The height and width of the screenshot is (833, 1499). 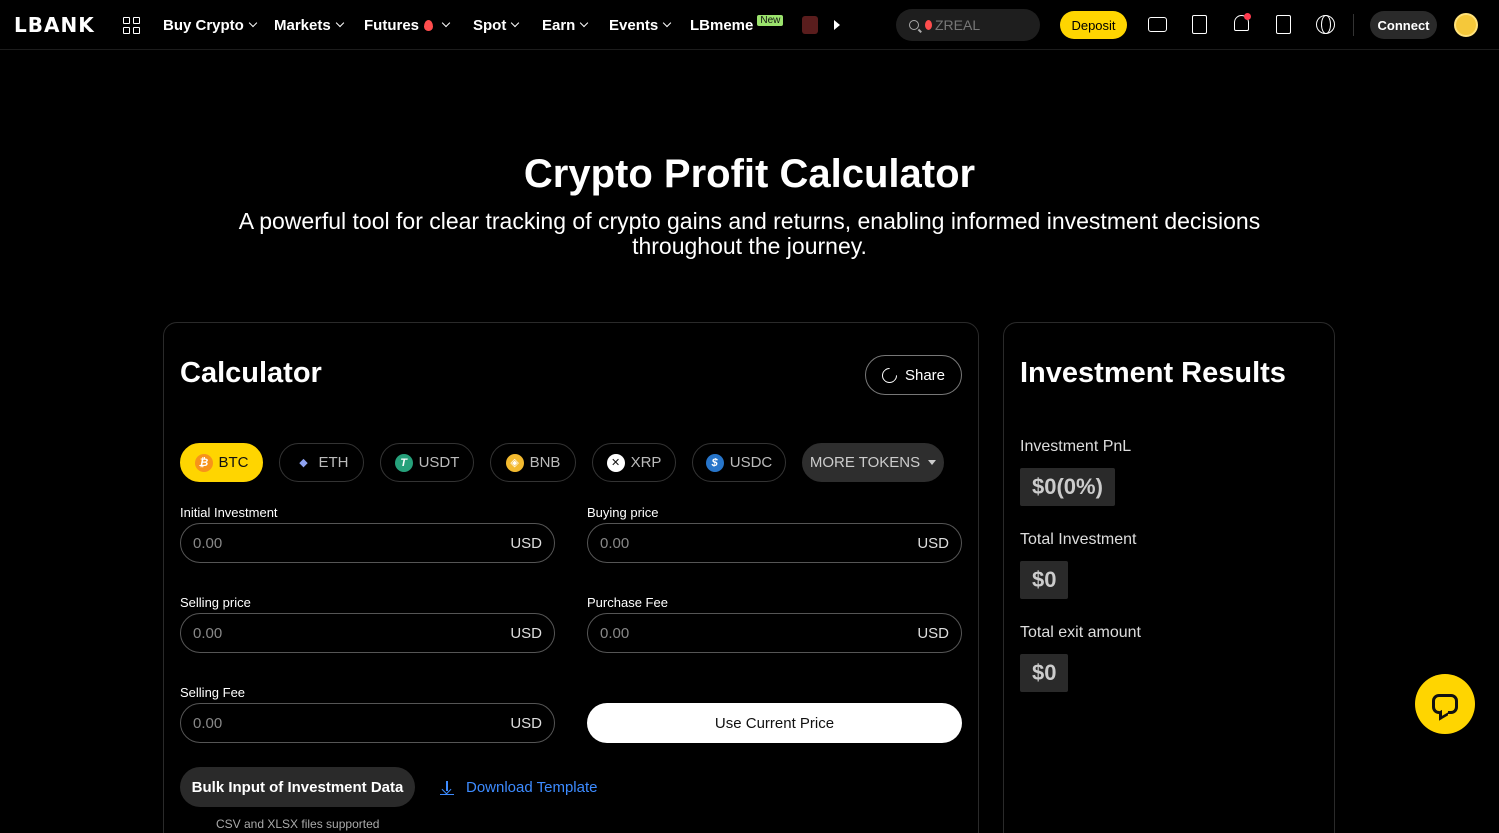 I want to click on nav-futures-label: Futures, so click(x=392, y=25).